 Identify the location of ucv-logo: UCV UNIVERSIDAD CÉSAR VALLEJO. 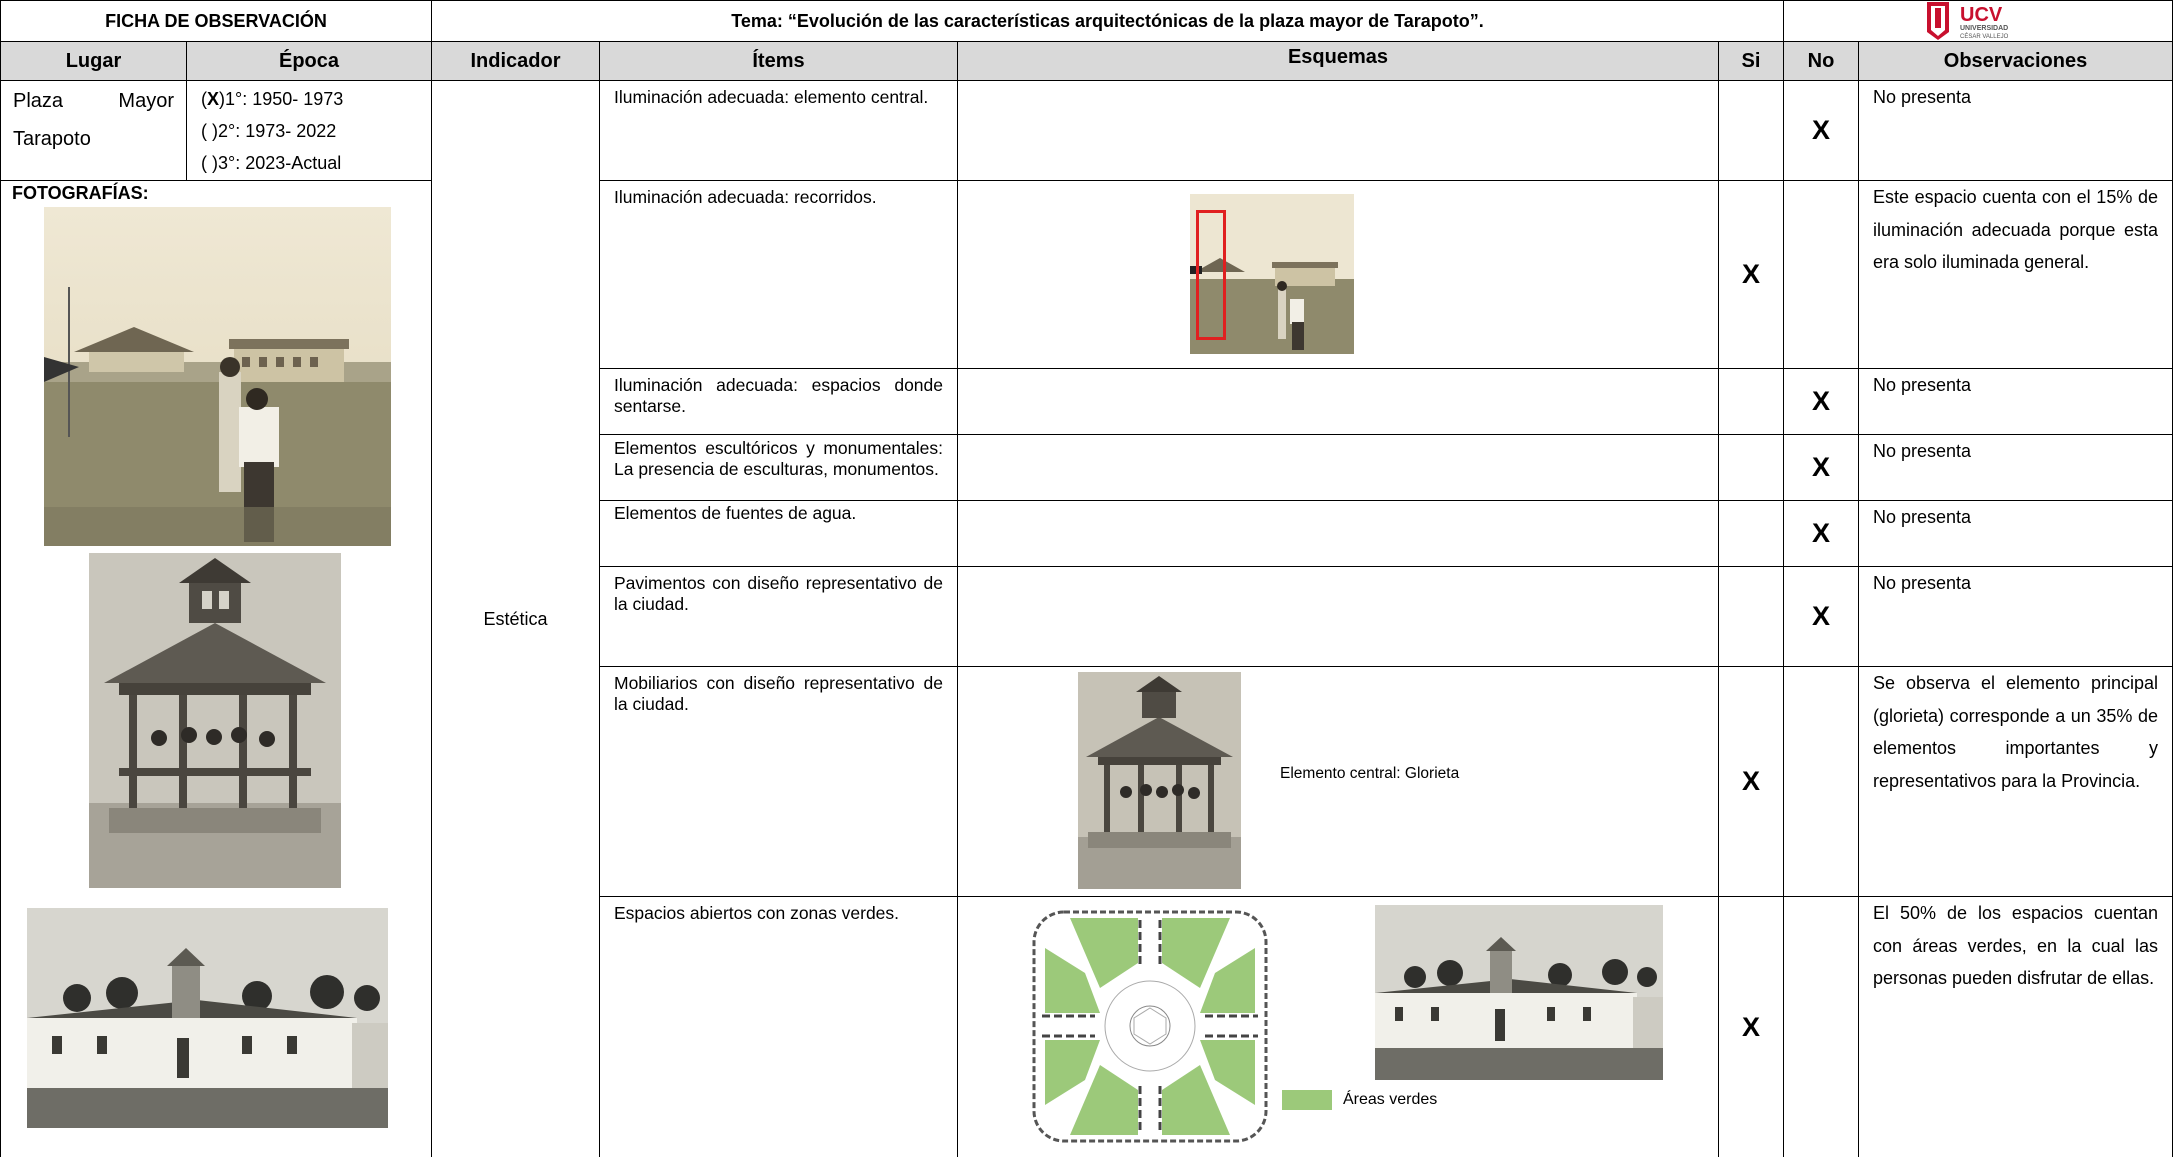
(1976, 20).